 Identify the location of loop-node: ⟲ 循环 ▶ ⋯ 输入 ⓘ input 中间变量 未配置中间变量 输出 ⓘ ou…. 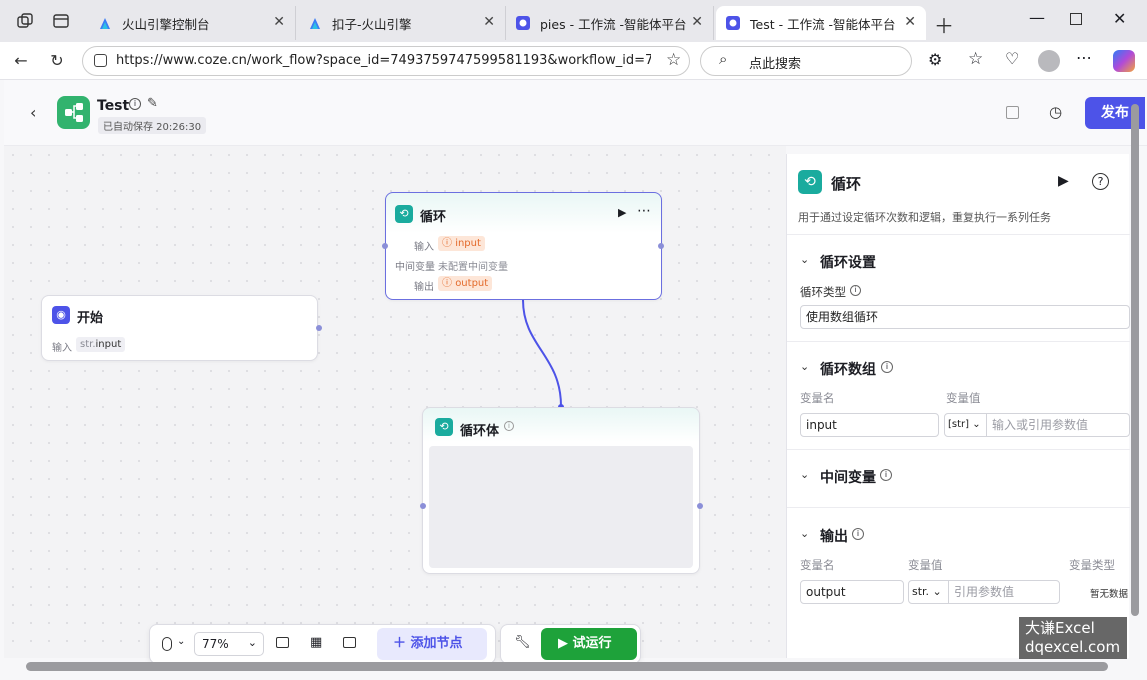
(523, 246).